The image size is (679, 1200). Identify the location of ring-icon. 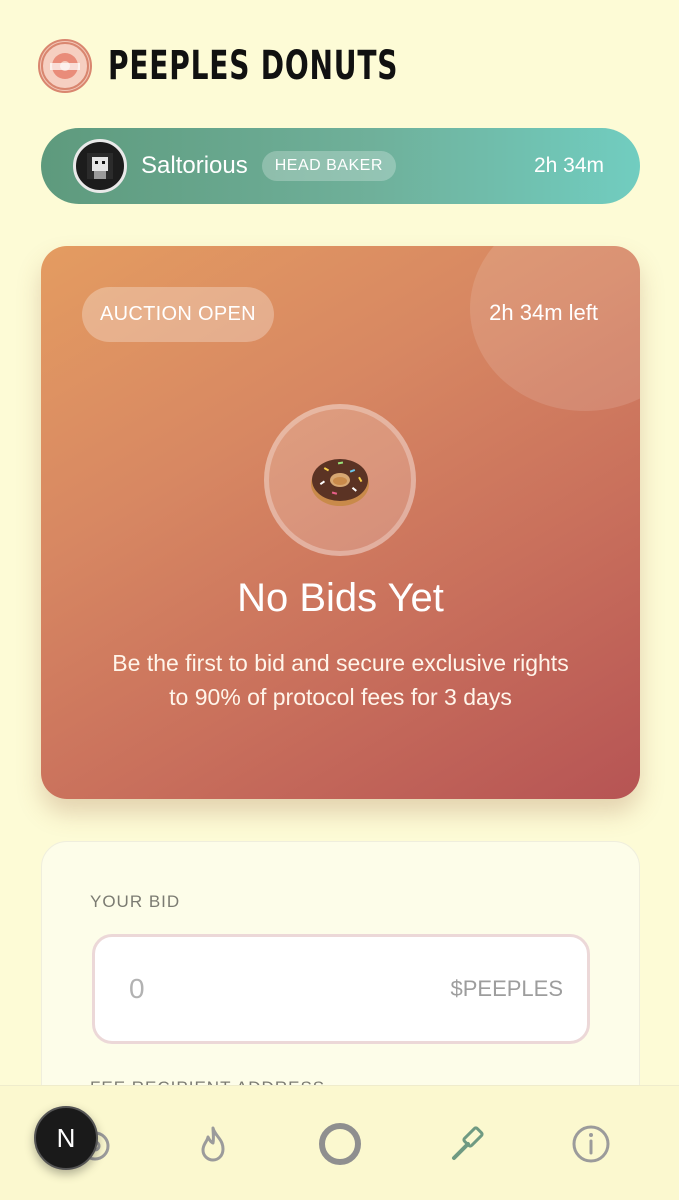
(340, 1144).